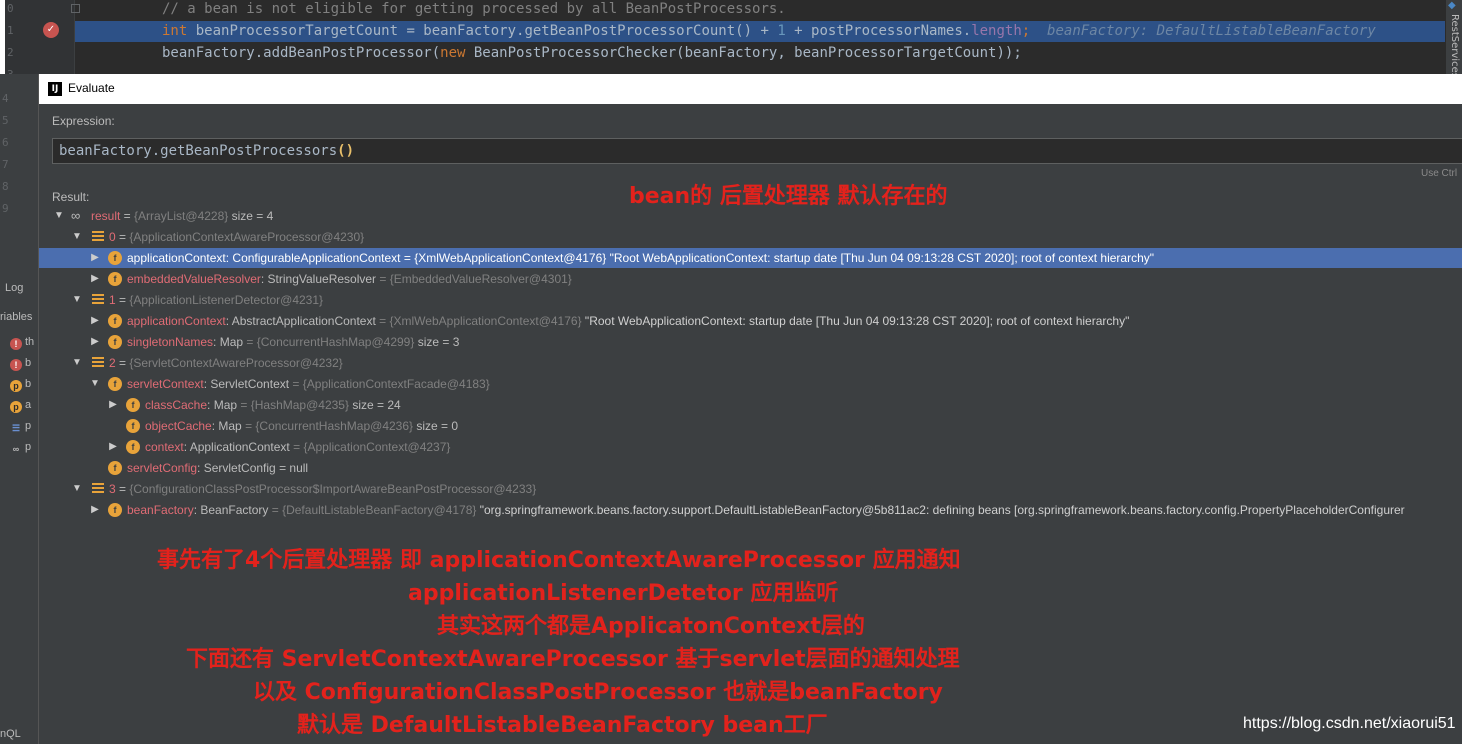  I want to click on result-label: Result:, so click(71, 197).